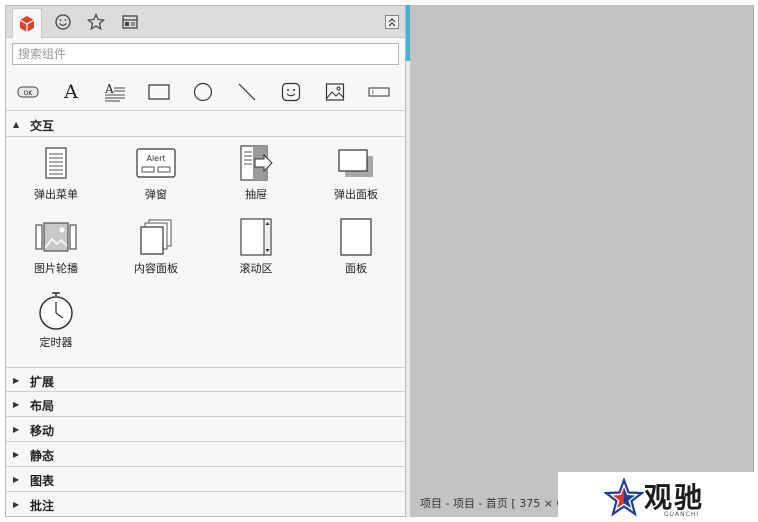 The height and width of the screenshot is (522, 758). I want to click on circle-shape-item, so click(203, 92).